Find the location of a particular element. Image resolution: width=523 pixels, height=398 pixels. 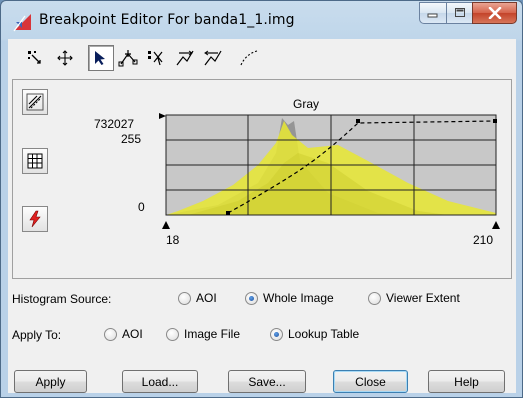

histogram-source-aoi-radio: AOI is located at coordinates (197, 298).